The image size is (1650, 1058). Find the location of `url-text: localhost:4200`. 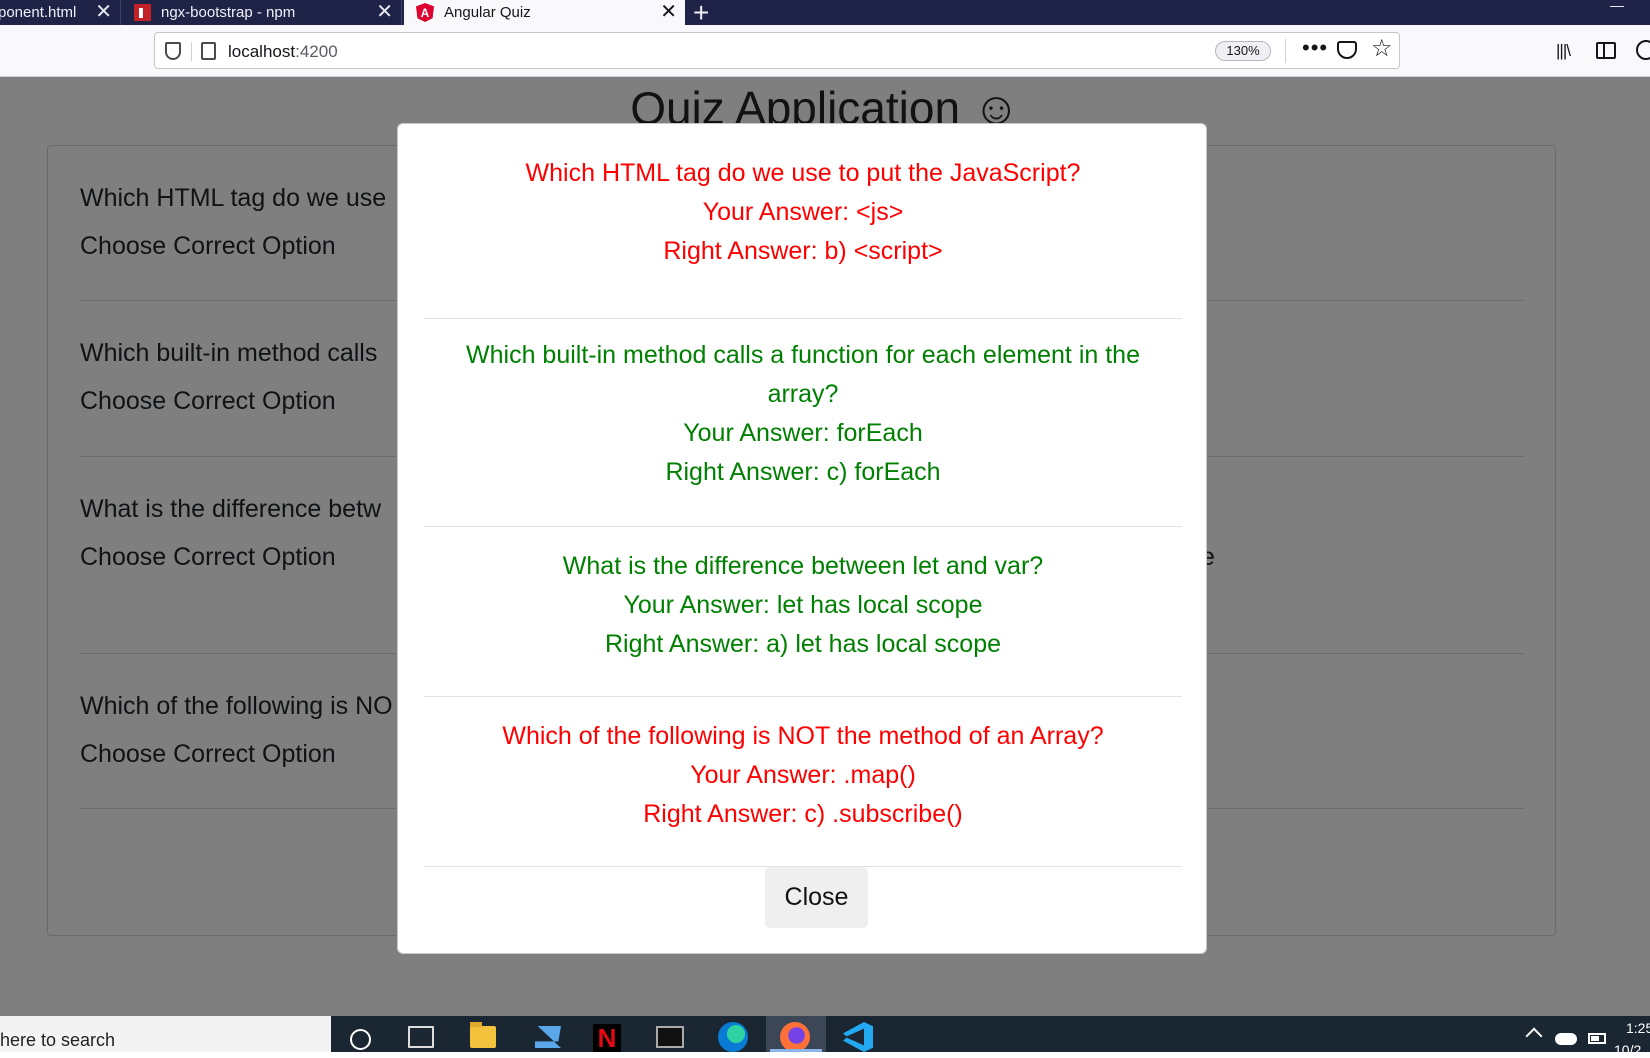

url-text: localhost:4200 is located at coordinates (283, 52).